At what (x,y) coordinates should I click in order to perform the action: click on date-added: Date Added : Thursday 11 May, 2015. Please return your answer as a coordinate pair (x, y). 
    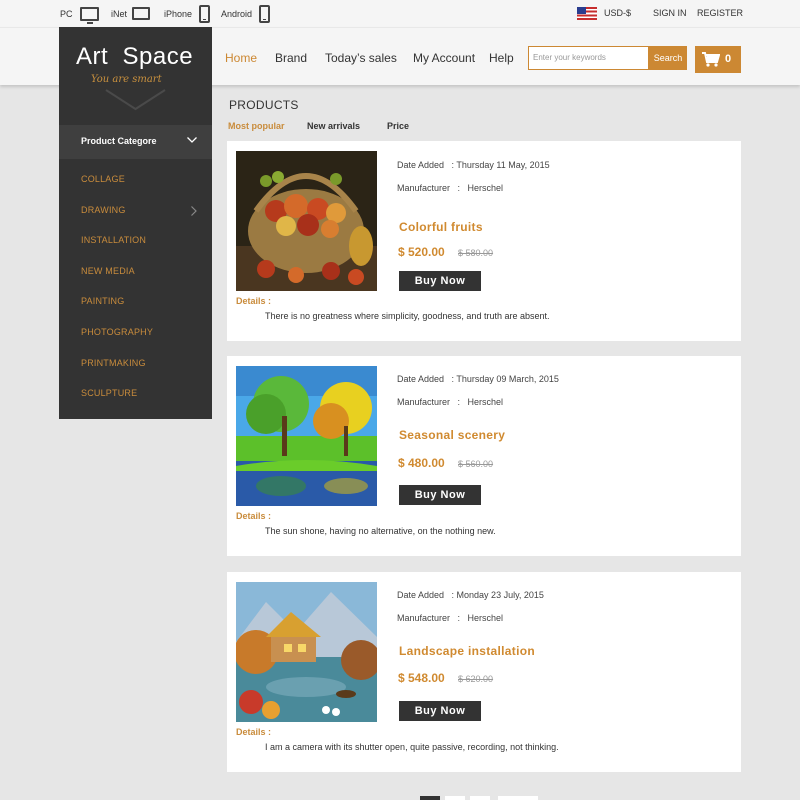
    Looking at the image, I should click on (473, 165).